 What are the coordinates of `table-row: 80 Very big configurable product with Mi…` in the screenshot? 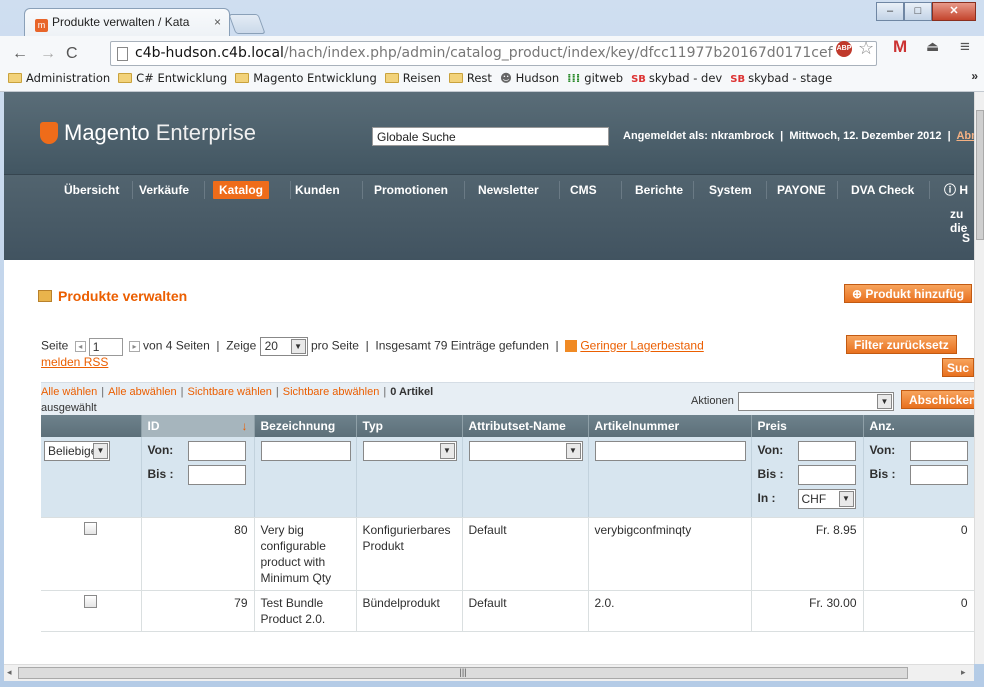 It's located at (507, 554).